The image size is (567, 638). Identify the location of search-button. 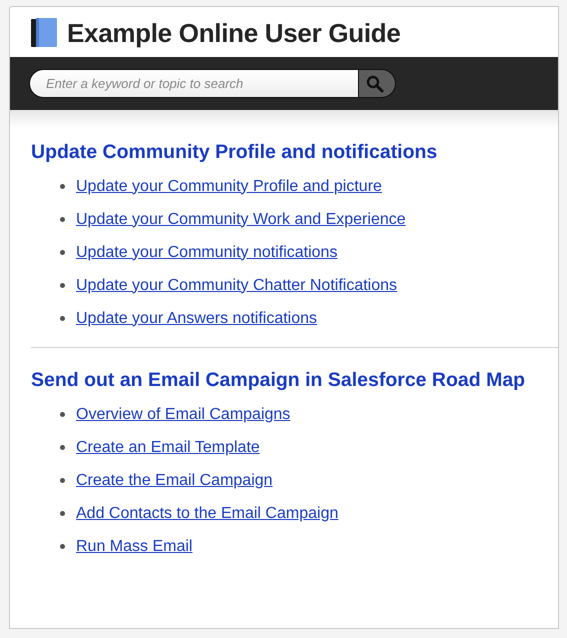
(377, 83).